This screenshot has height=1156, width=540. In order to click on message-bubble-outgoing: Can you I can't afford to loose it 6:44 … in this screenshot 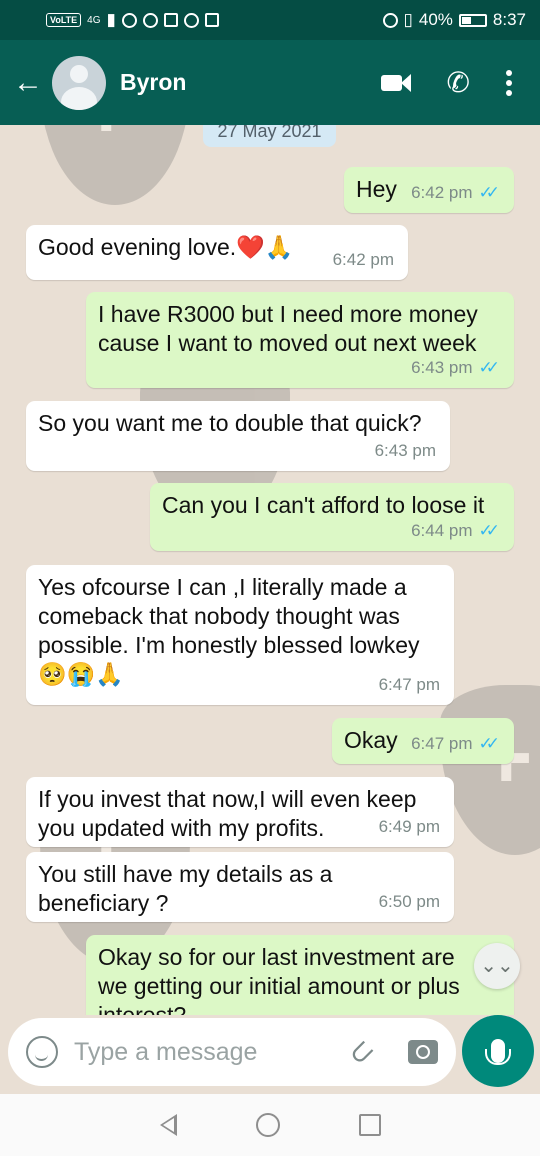, I will do `click(332, 517)`.